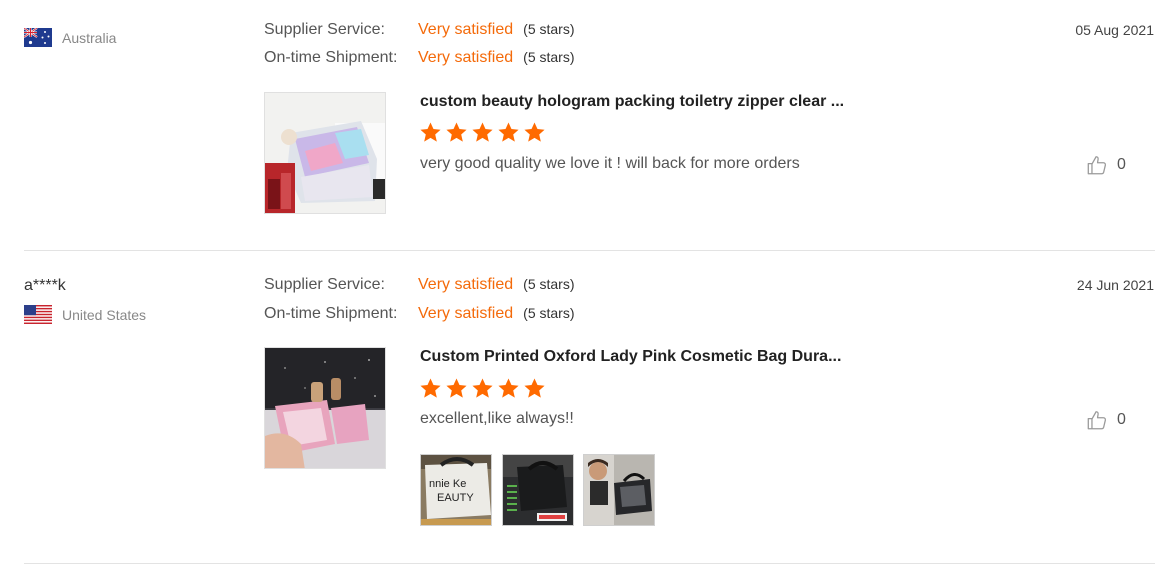  What do you see at coordinates (38, 37) in the screenshot?
I see `australia-flag-icon` at bounding box center [38, 37].